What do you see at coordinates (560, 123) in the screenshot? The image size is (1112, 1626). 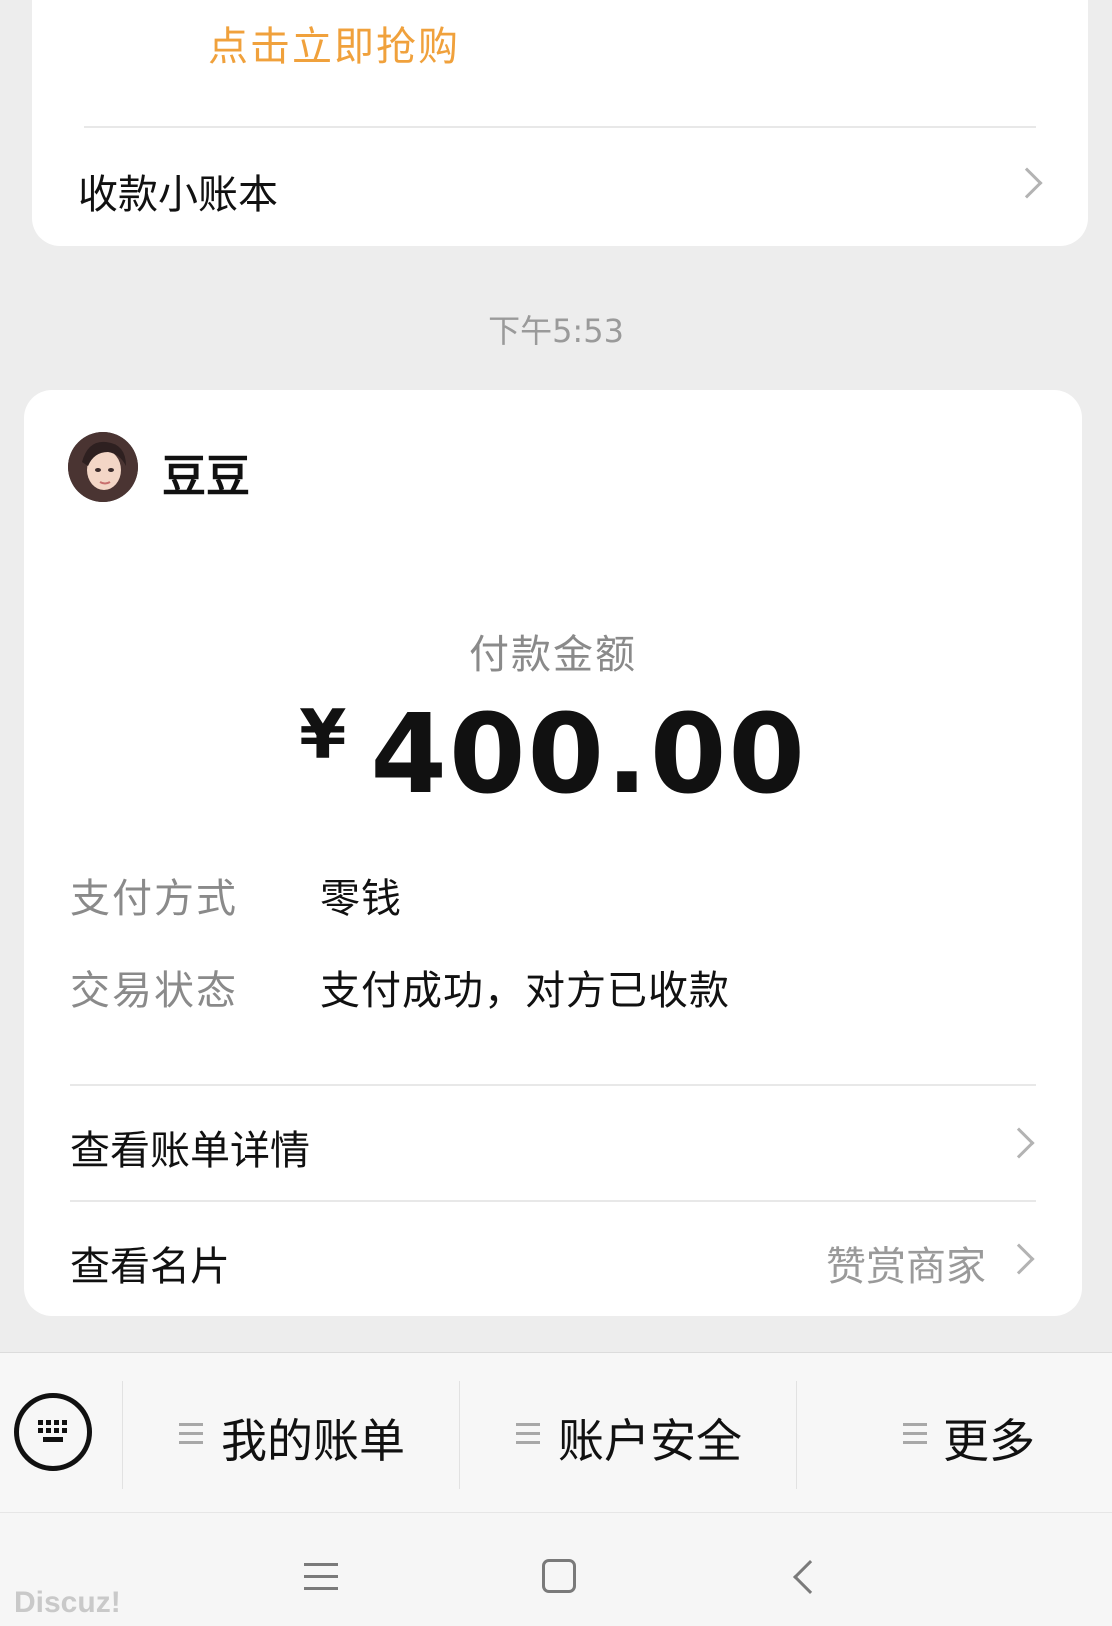 I see `promo-card: 点击立即抢购 收款小账本` at bounding box center [560, 123].